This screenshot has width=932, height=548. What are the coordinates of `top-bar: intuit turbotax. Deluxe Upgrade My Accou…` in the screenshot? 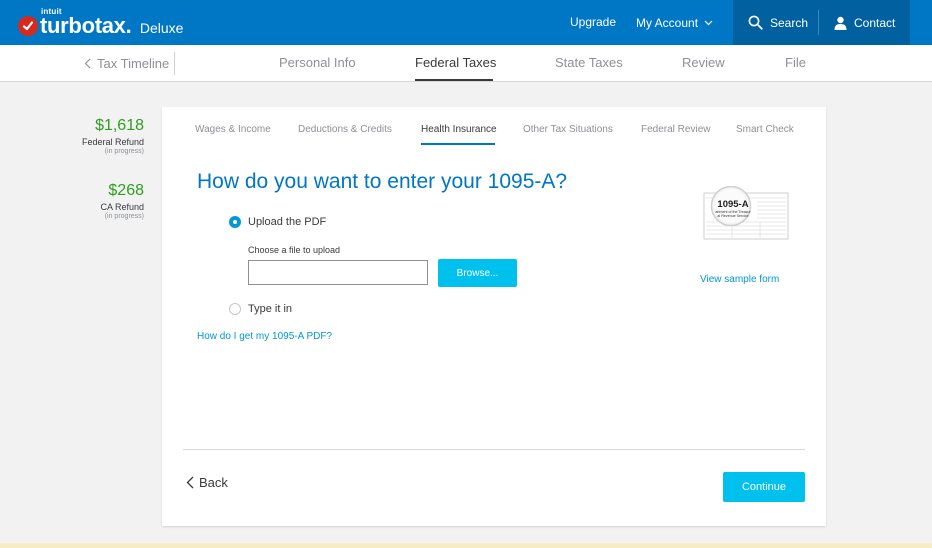 It's located at (466, 22).